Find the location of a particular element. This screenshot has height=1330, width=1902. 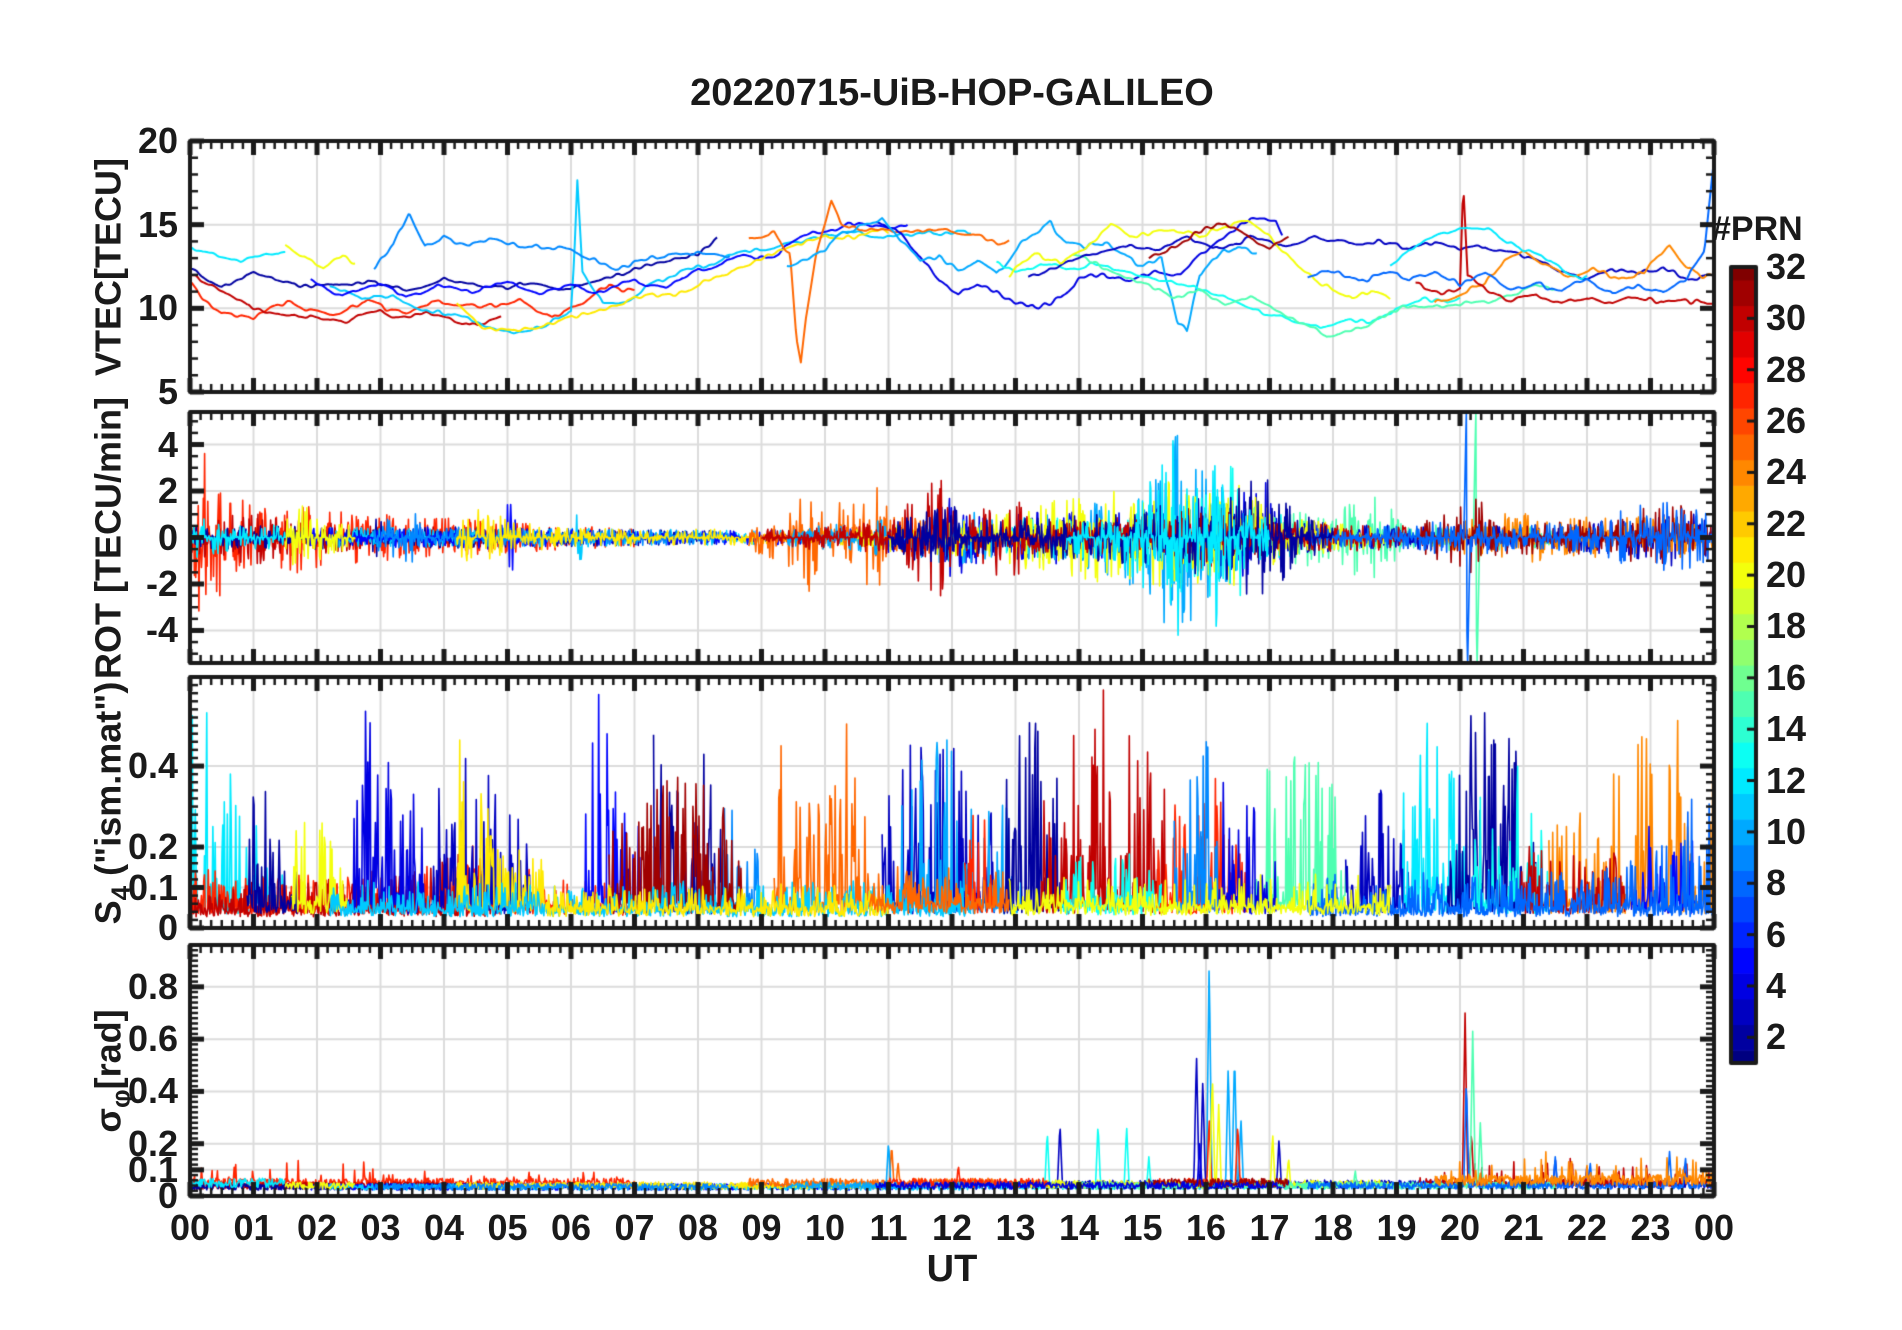

colorbar-tick-label: 12 is located at coordinates (1786, 780).